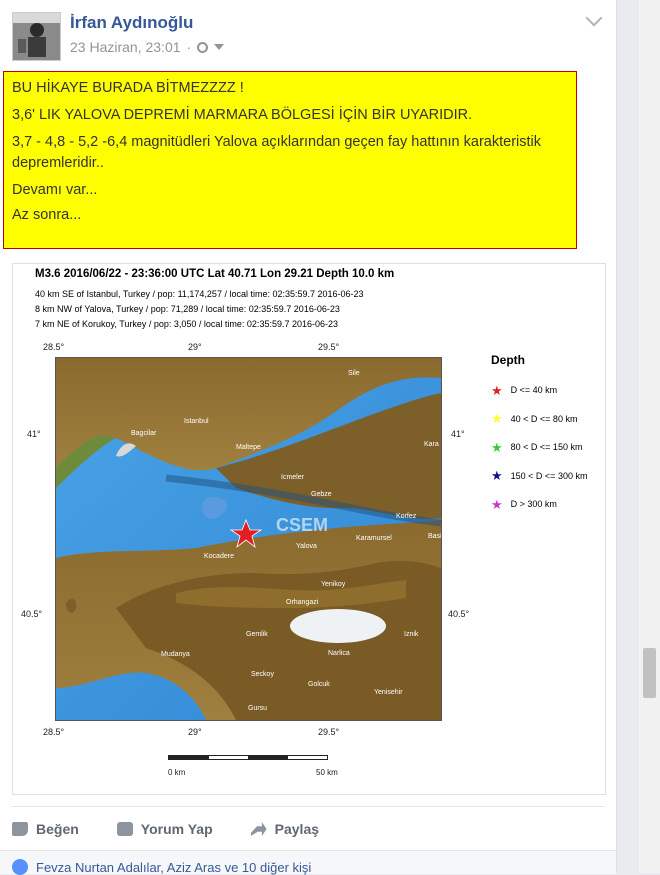  I want to click on post-options-chevron-icon, so click(594, 18).